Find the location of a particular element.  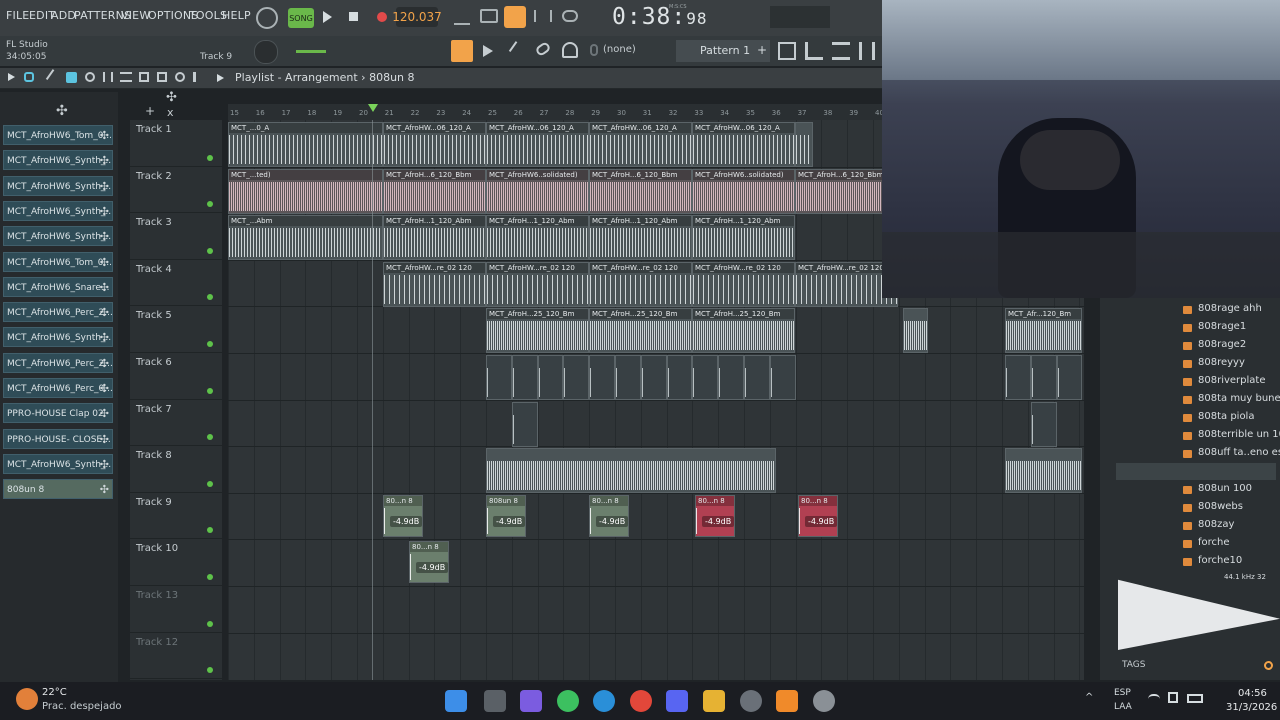

playlist-tool-icon is located at coordinates (462, 51).